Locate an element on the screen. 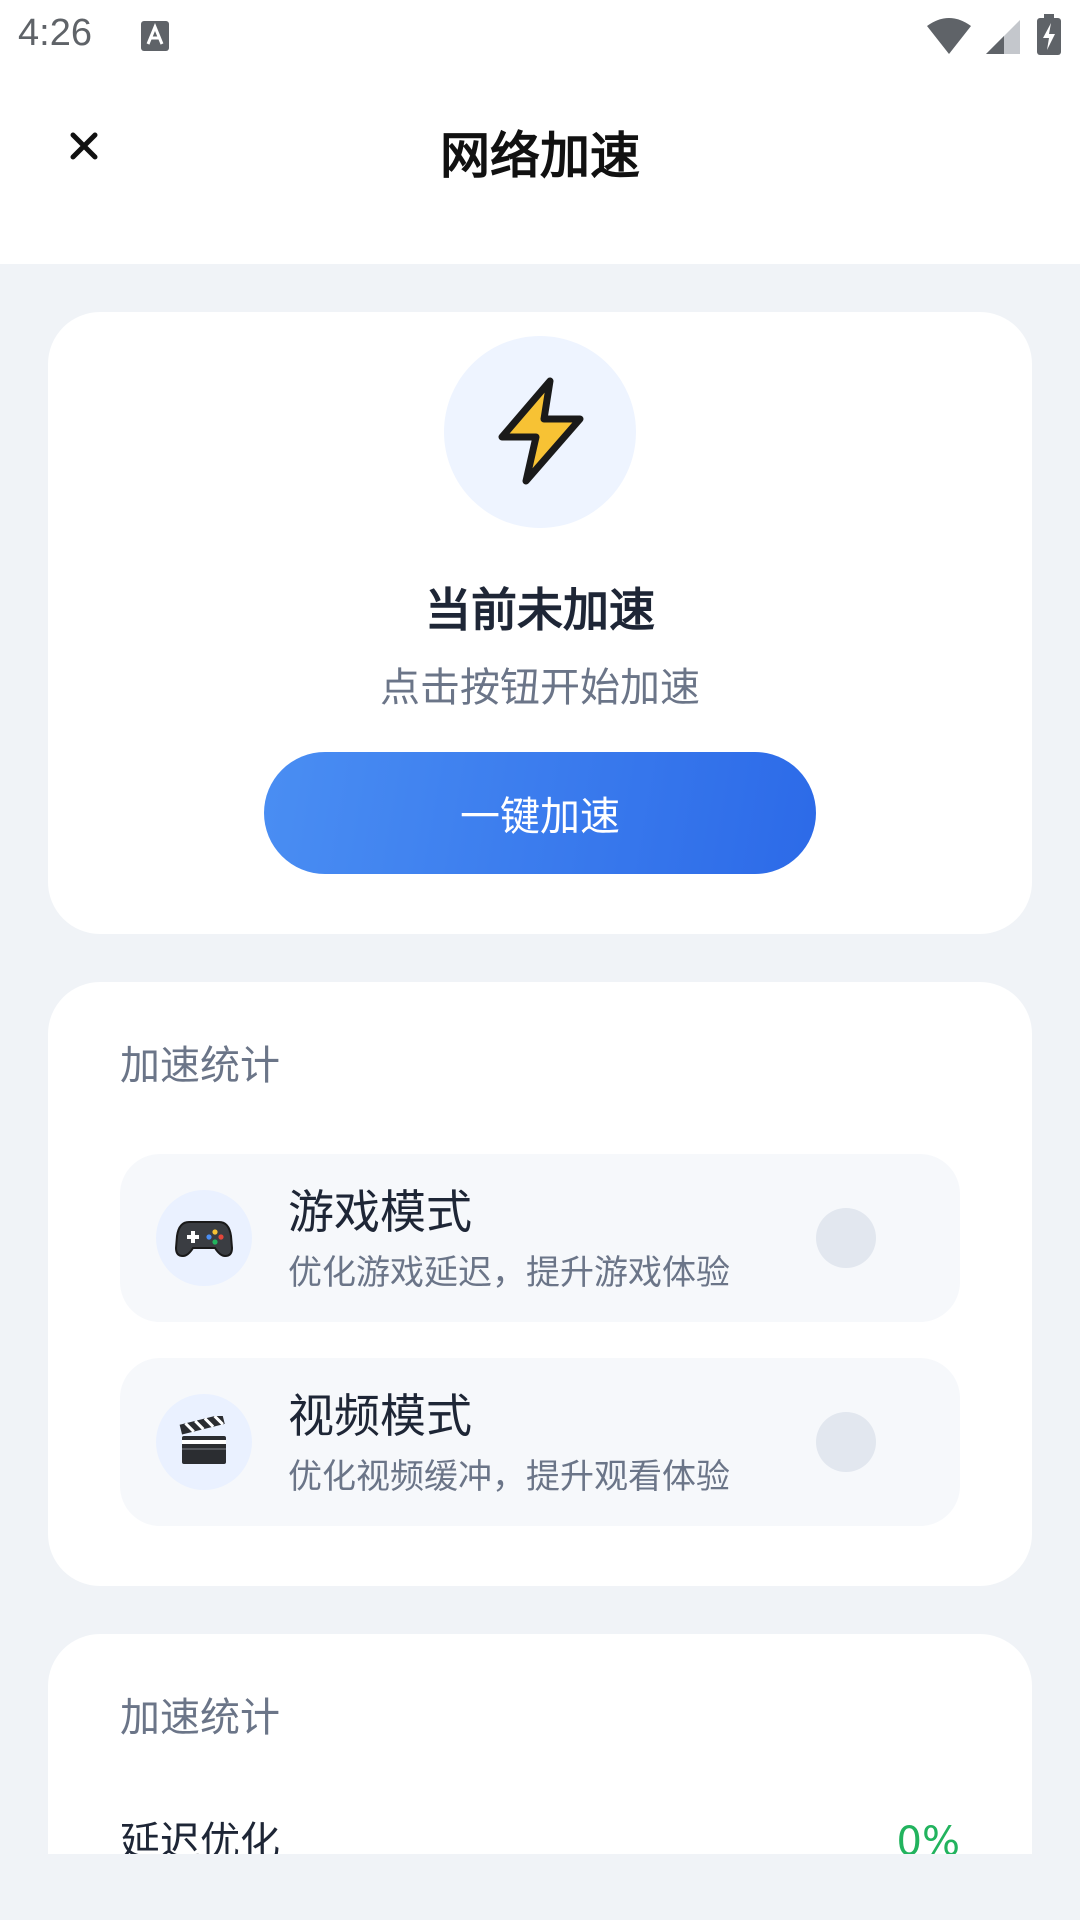 The image size is (1080, 1920). mode-title: 游戏模式 is located at coordinates (380, 1212).